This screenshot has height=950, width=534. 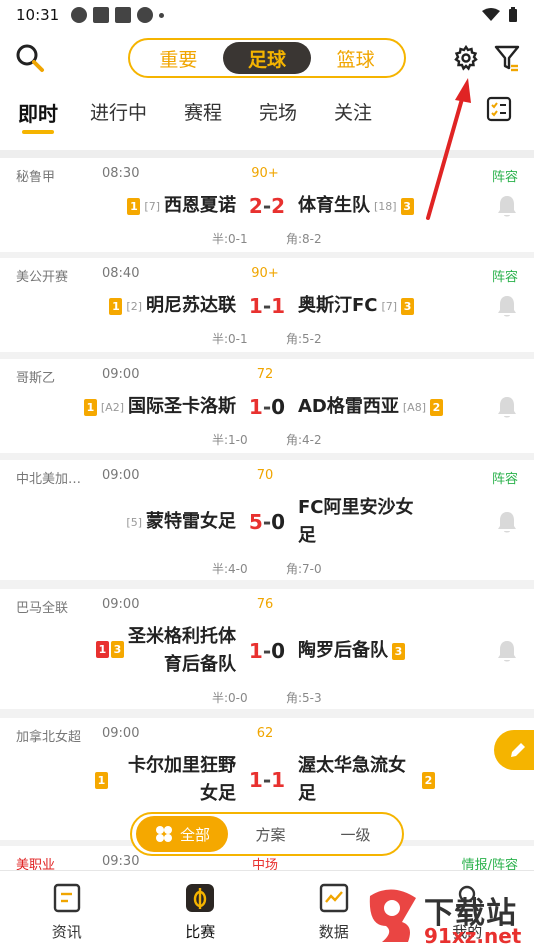 I want to click on nav-news: 资讯, so click(x=67, y=910).